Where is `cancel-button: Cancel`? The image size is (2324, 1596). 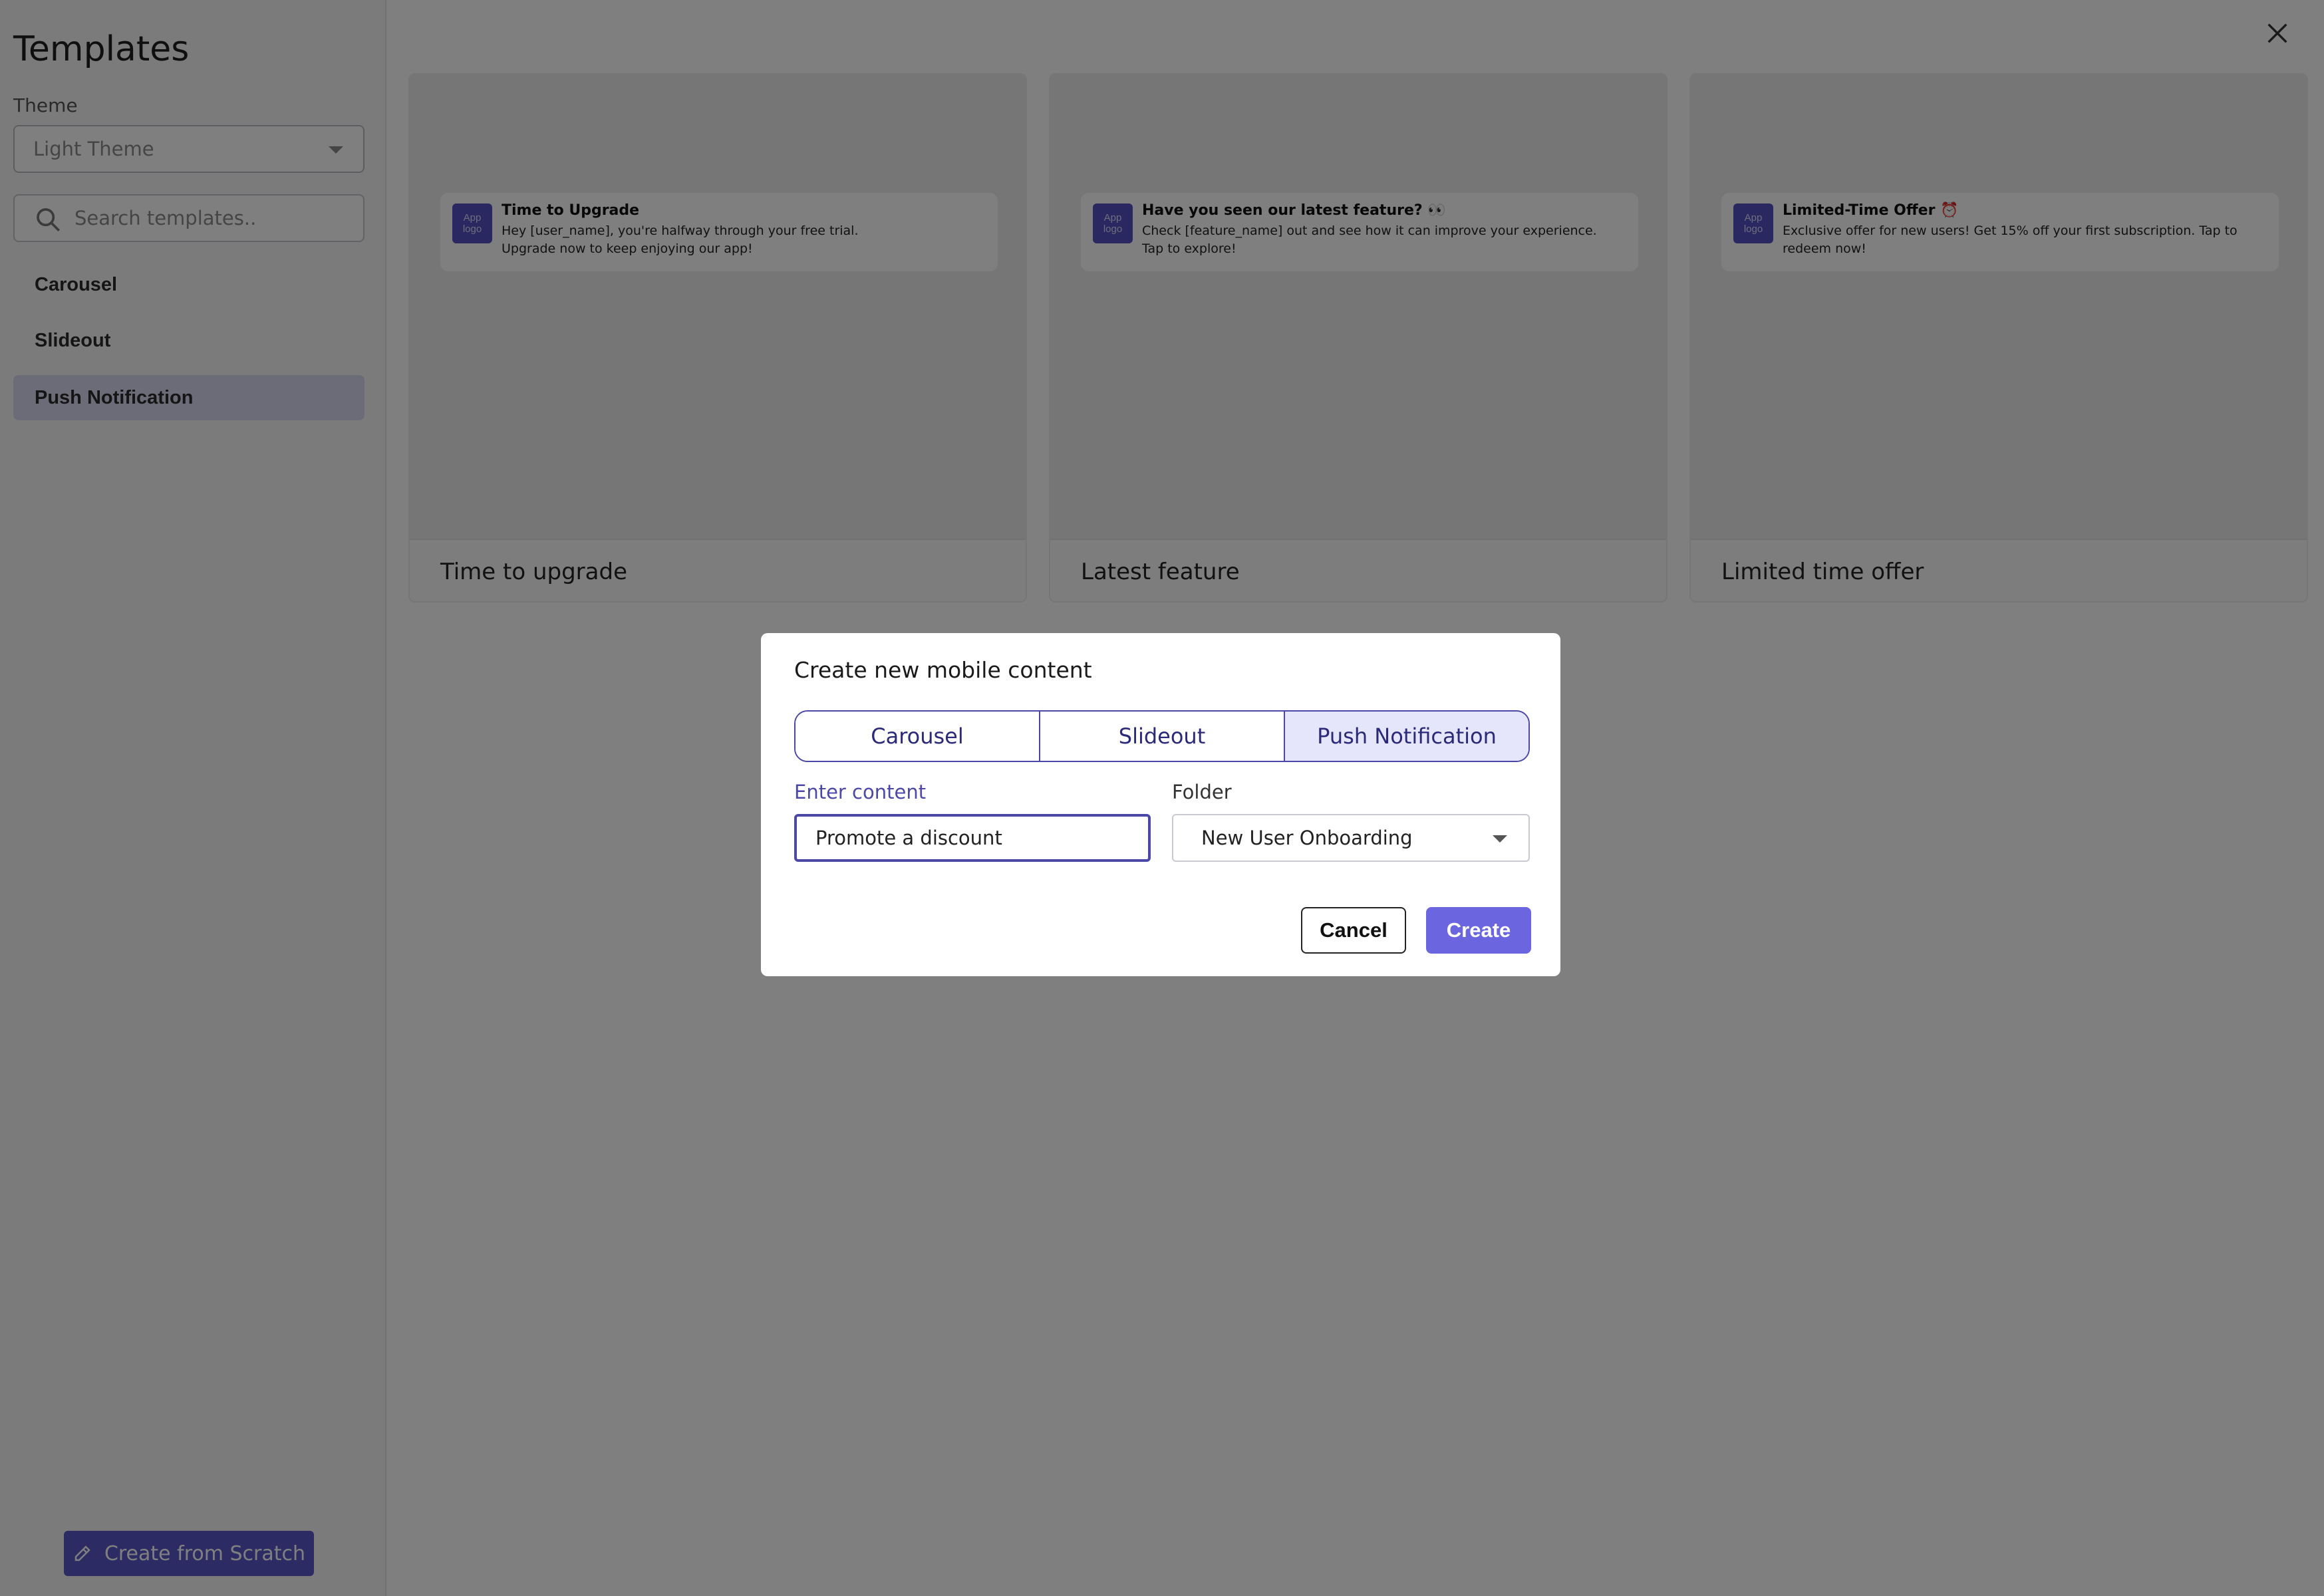
cancel-button: Cancel is located at coordinates (1353, 931).